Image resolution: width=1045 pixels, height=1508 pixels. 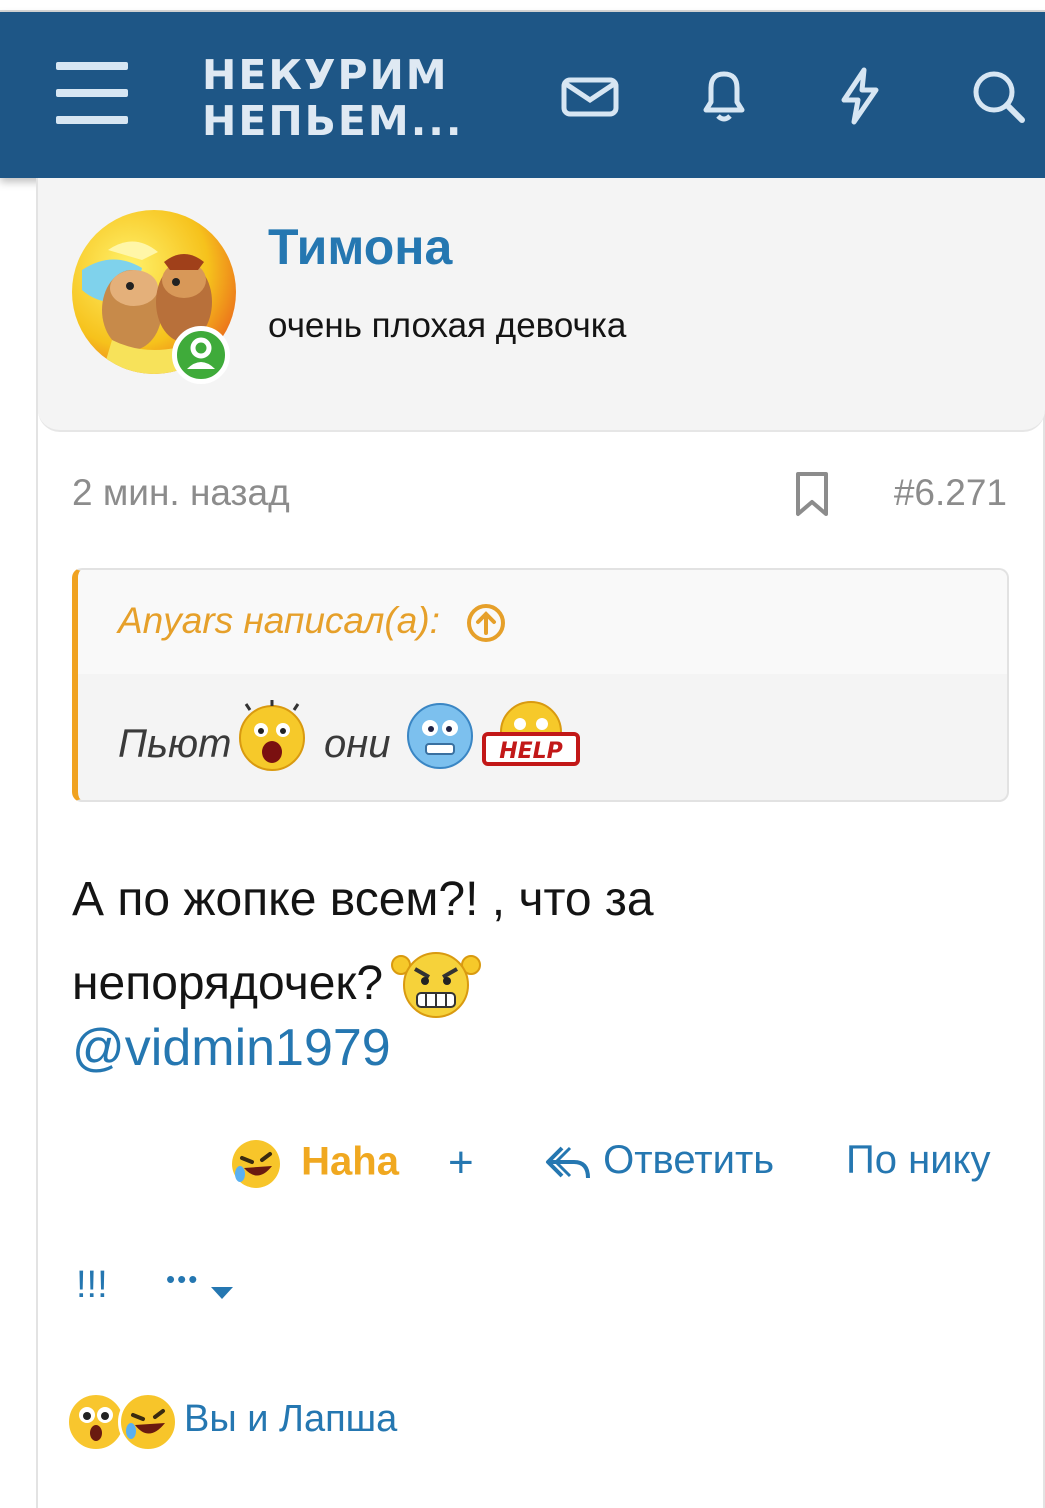 What do you see at coordinates (724, 96) in the screenshot?
I see `bell-icon` at bounding box center [724, 96].